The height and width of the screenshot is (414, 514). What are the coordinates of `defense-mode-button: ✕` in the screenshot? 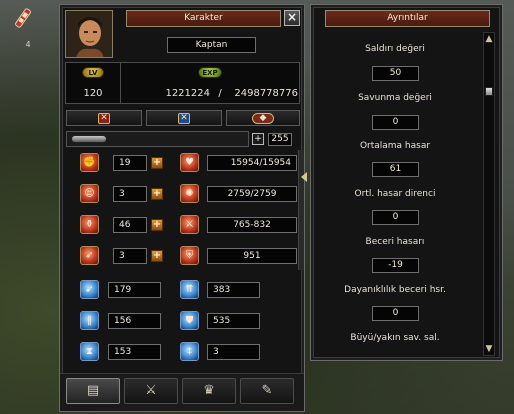 It's located at (184, 118).